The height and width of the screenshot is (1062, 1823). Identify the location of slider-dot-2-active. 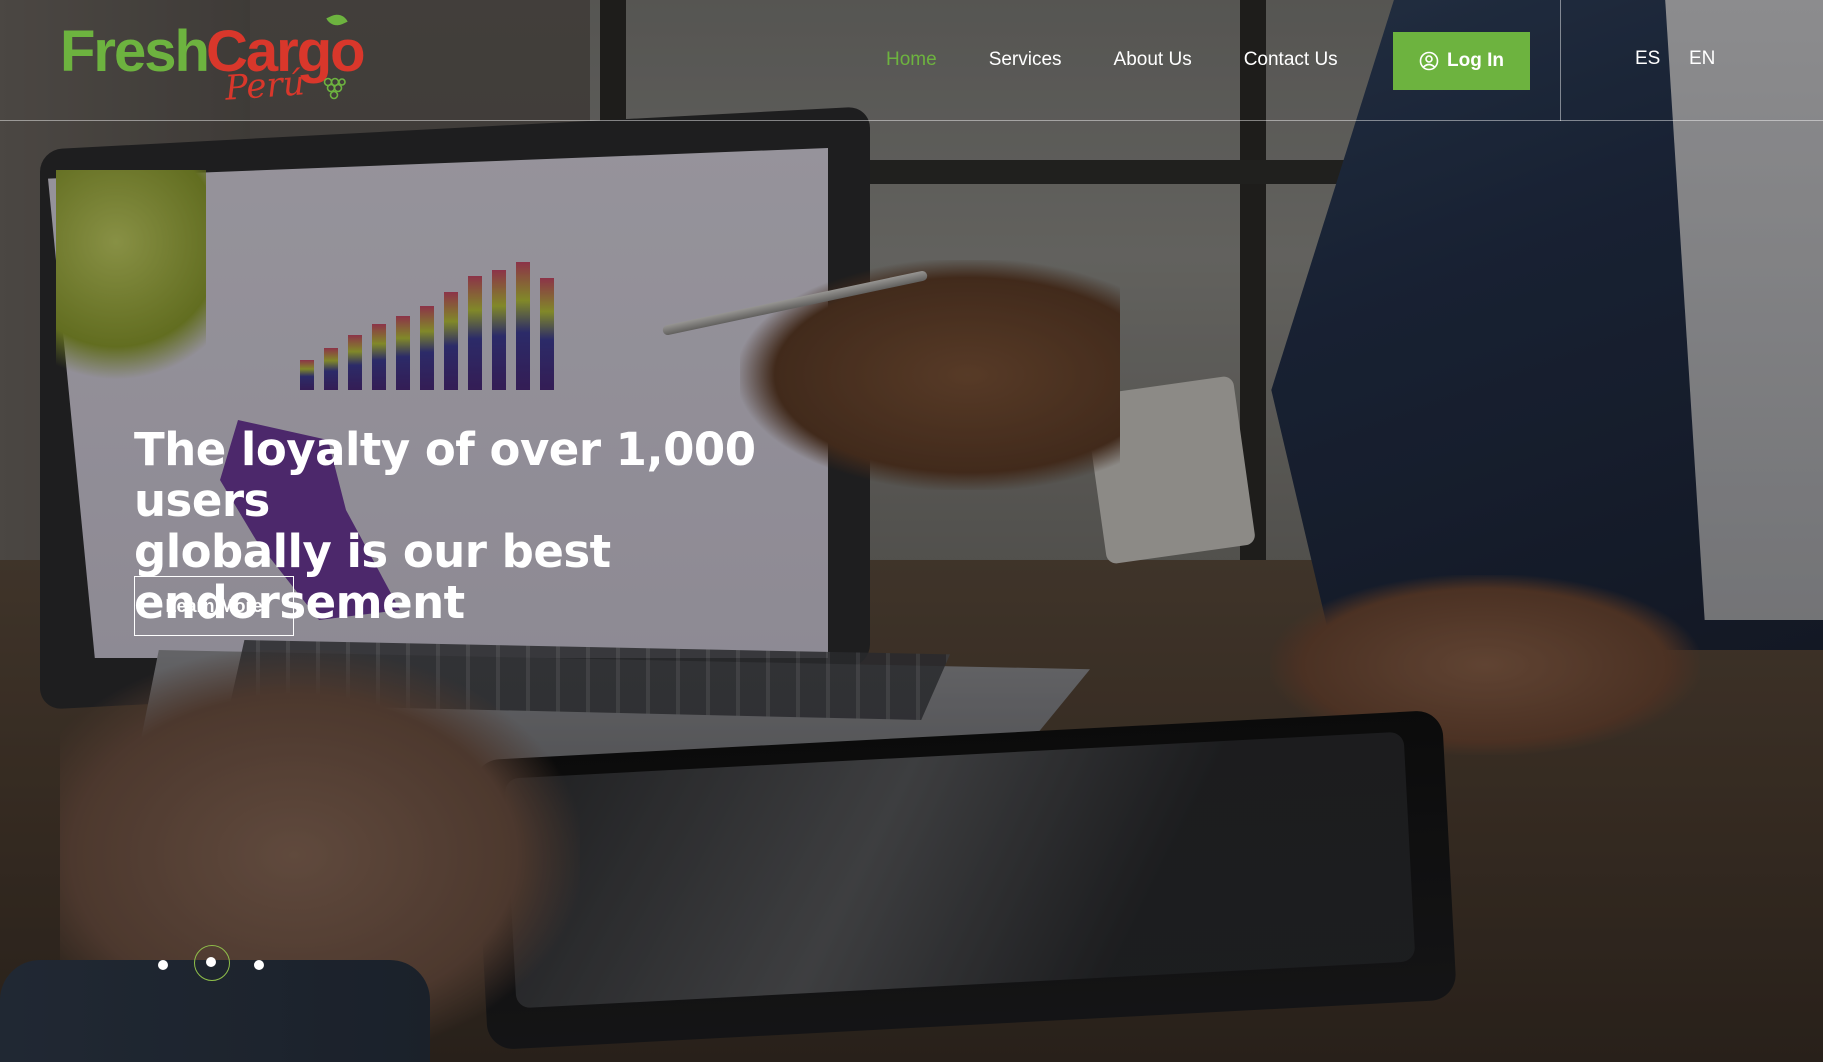
(212, 963).